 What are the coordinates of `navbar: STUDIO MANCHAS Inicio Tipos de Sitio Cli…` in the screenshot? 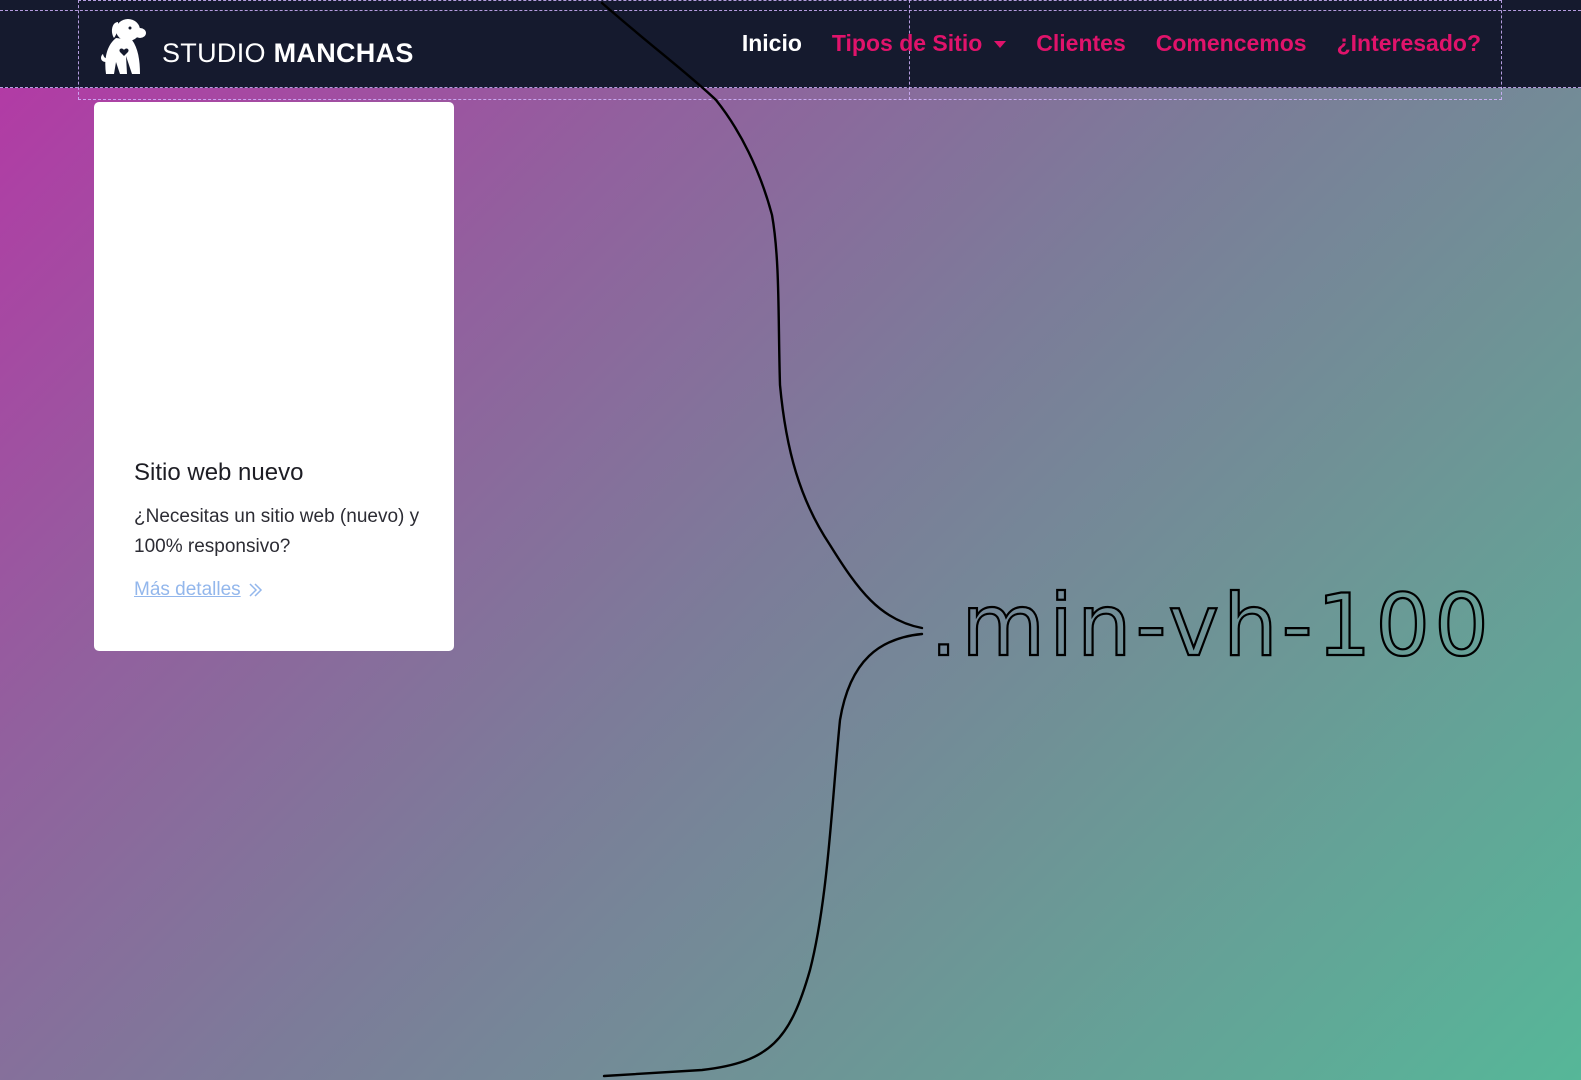 It's located at (790, 50).